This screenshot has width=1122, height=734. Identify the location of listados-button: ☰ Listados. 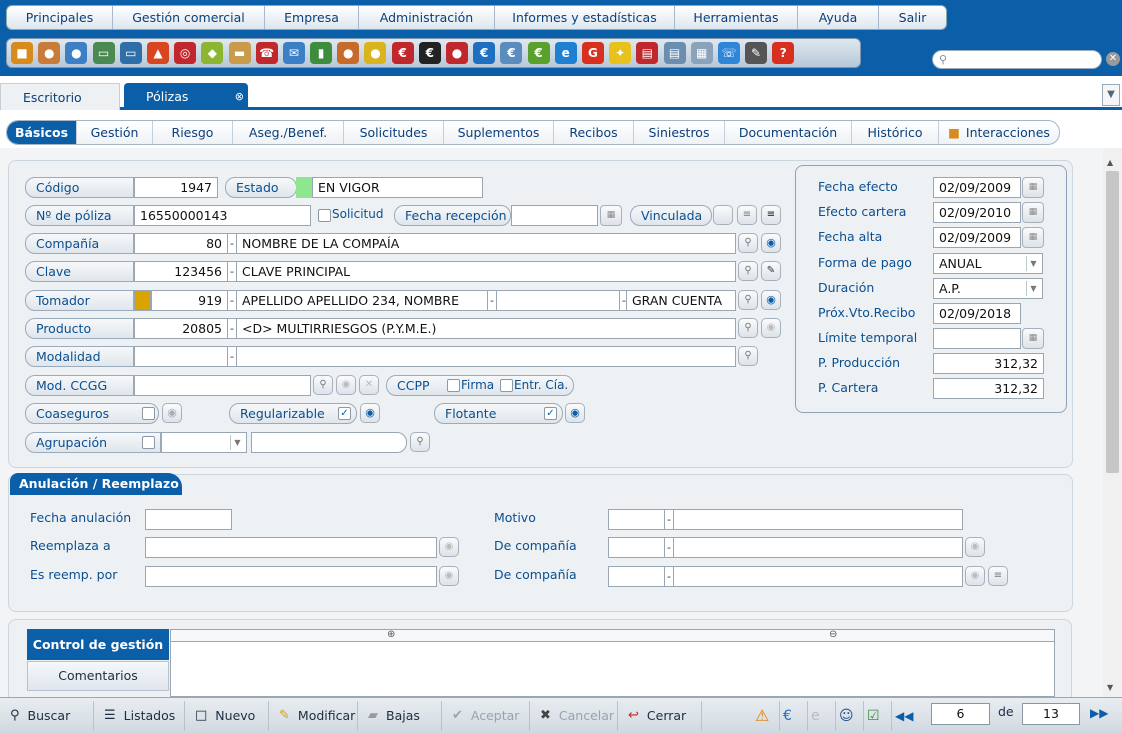
(139, 716).